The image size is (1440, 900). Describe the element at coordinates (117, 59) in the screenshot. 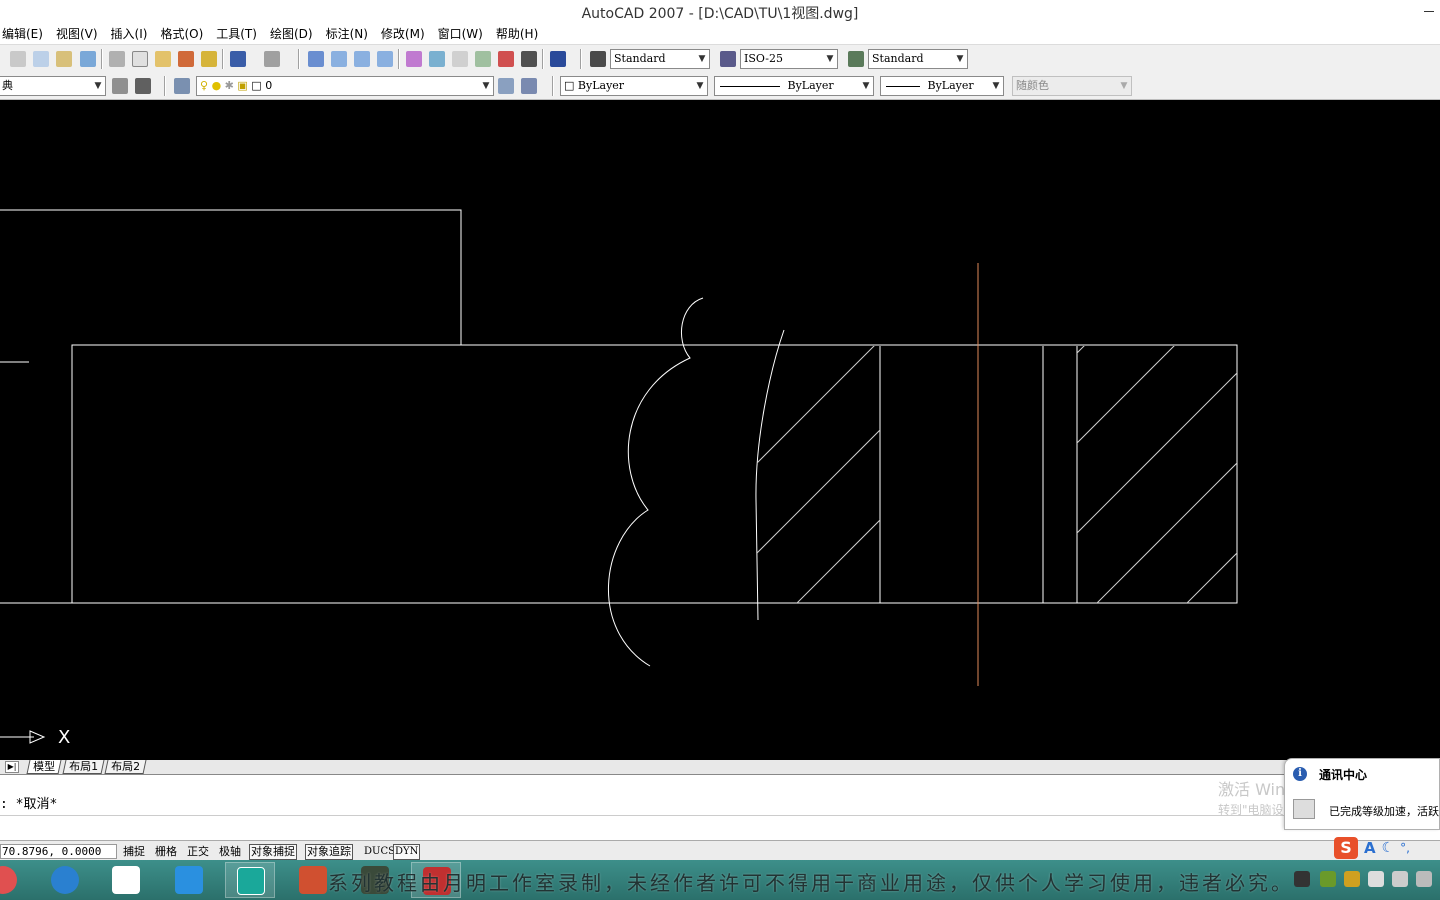

I see `cut-icon` at that location.